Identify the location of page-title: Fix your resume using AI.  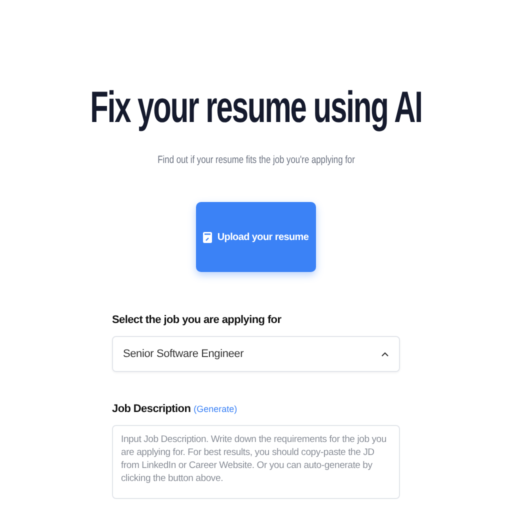
(256, 108).